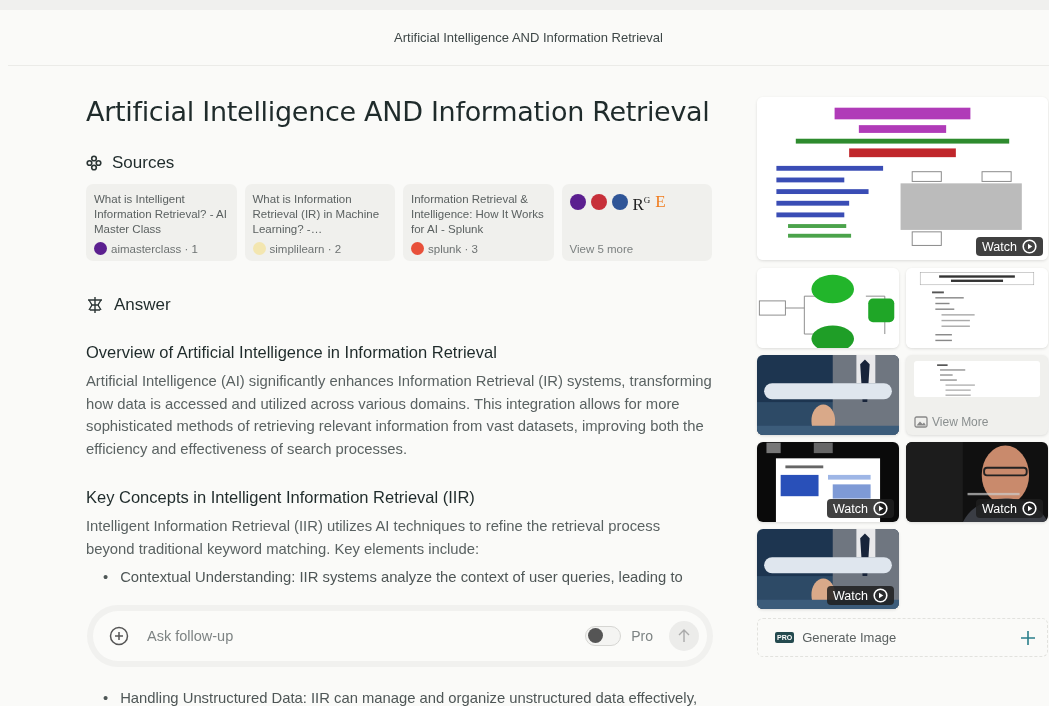 The height and width of the screenshot is (706, 1049). What do you see at coordinates (603, 635) in the screenshot?
I see `pro-toggle` at bounding box center [603, 635].